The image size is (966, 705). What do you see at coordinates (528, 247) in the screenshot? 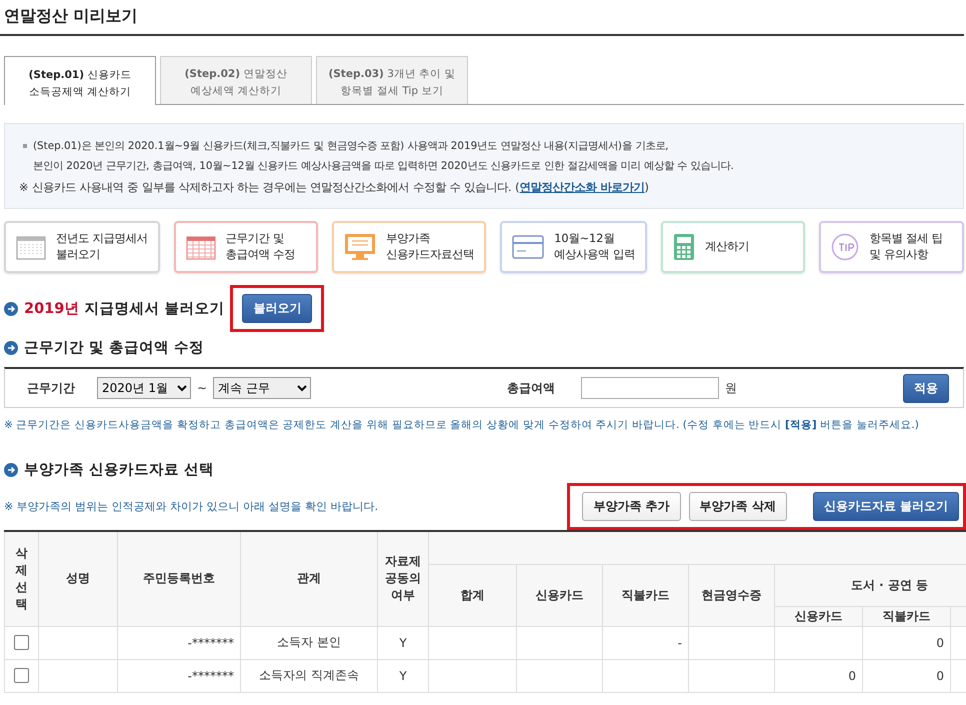
I see `card-icon` at bounding box center [528, 247].